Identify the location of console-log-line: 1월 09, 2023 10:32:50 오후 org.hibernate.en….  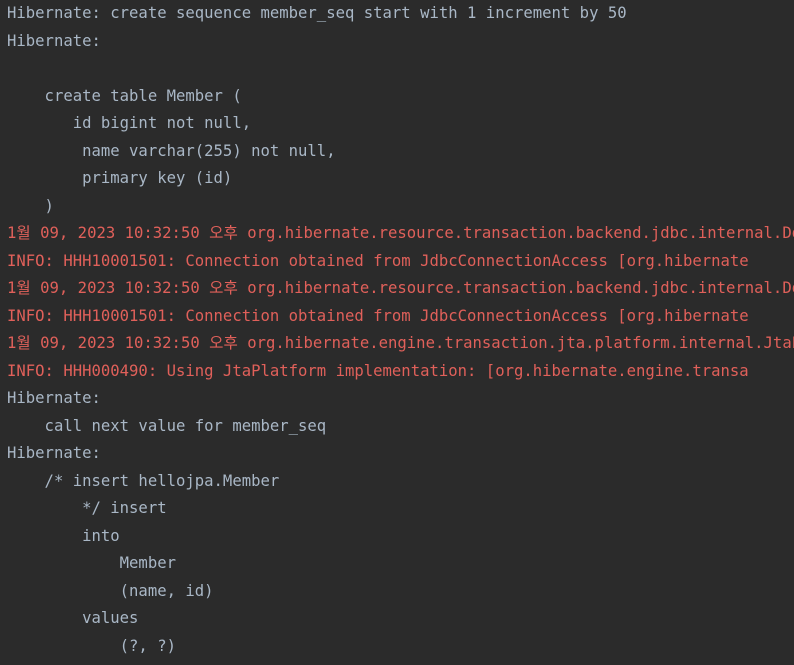
(400, 343).